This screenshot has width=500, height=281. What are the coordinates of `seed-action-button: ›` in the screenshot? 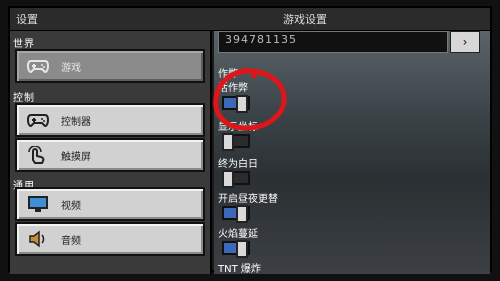 It's located at (465, 42).